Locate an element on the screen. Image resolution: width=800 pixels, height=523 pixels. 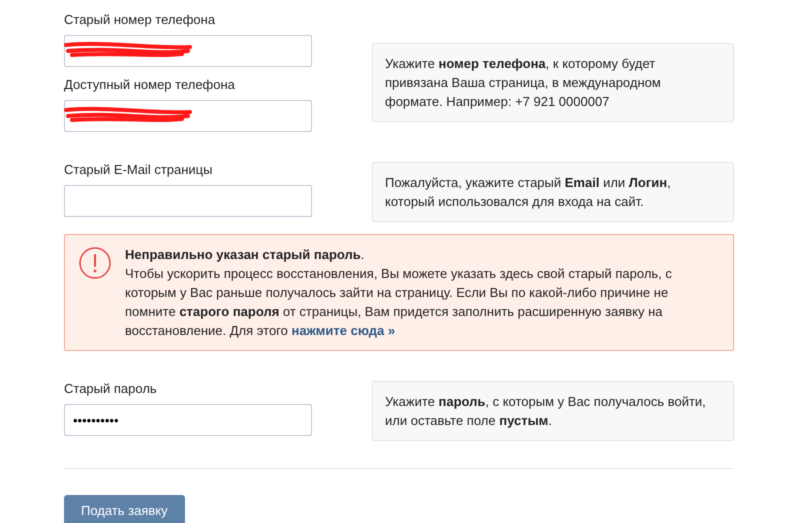
hint-text: Укажите пароль, с которым у Вас получалось войти, или оставьте поле пустым. is located at coordinates (546, 411).